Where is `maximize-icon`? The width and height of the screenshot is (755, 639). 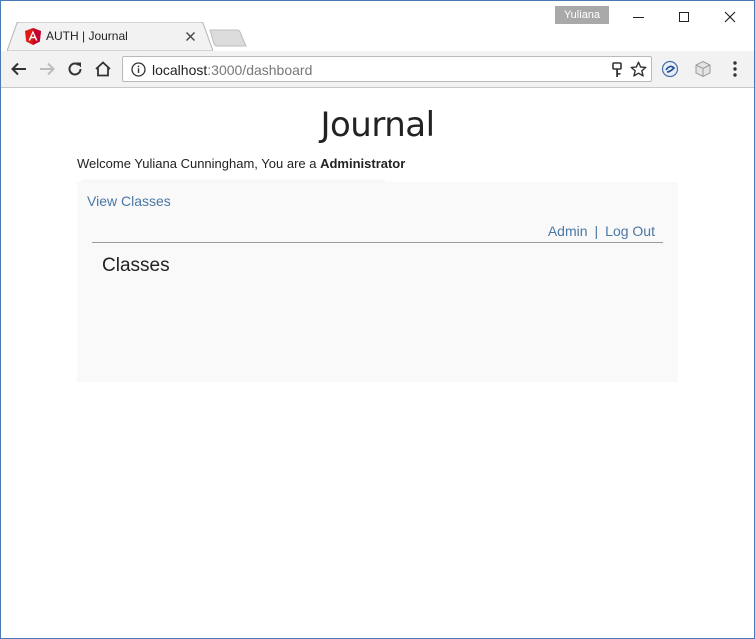 maximize-icon is located at coordinates (684, 17).